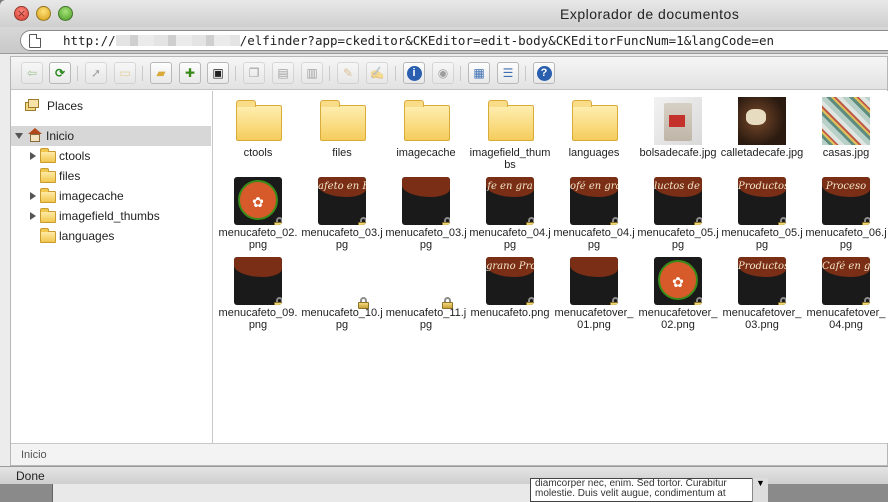 Image resolution: width=888 pixels, height=502 pixels. Describe the element at coordinates (35, 41) in the screenshot. I see `page-icon` at that location.